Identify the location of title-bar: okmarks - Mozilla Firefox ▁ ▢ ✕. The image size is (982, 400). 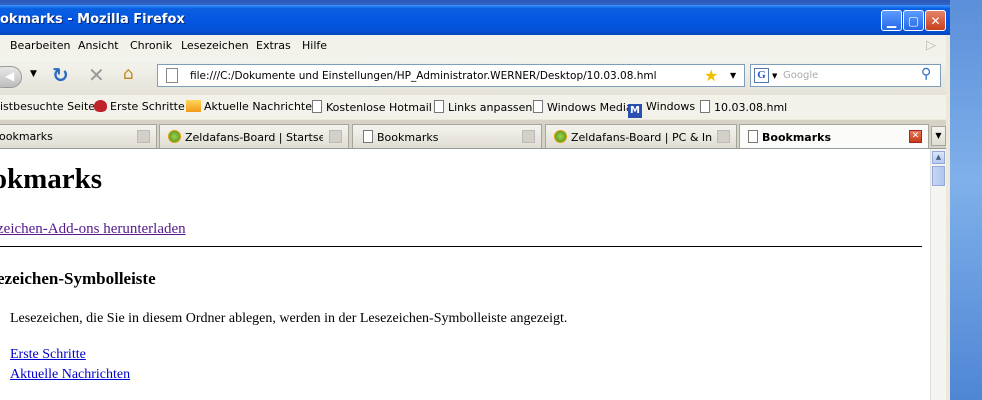
(475, 20).